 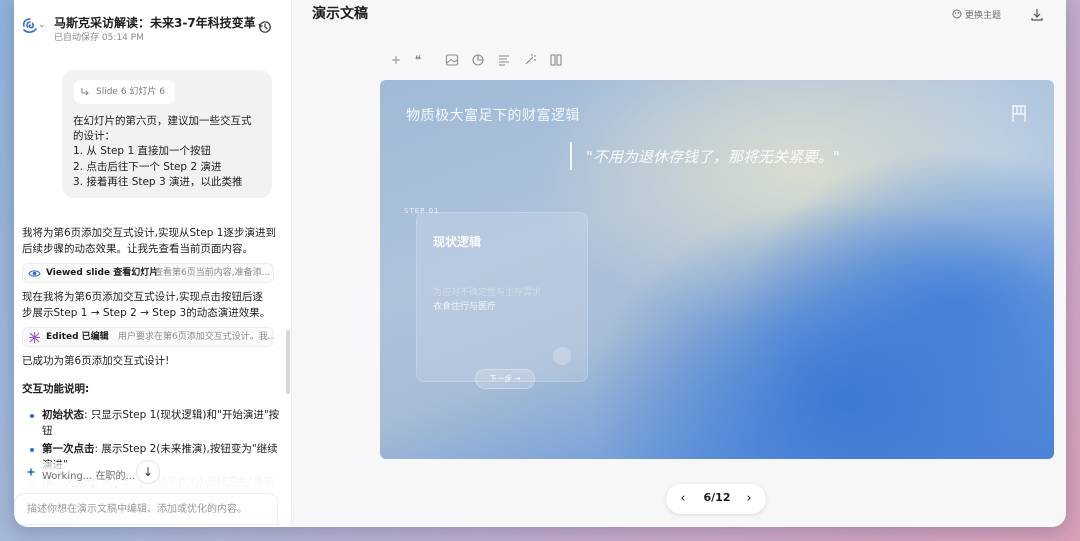 I want to click on chat-input, so click(x=146, y=509).